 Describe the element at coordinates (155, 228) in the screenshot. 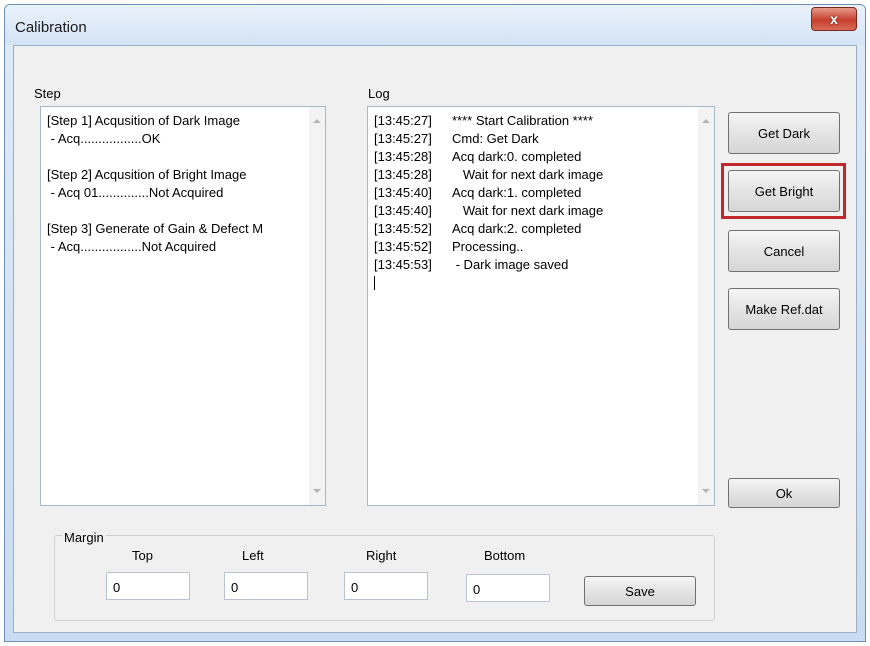

I see `step-line: [Step 3] Generate of Gain & Defect M` at that location.